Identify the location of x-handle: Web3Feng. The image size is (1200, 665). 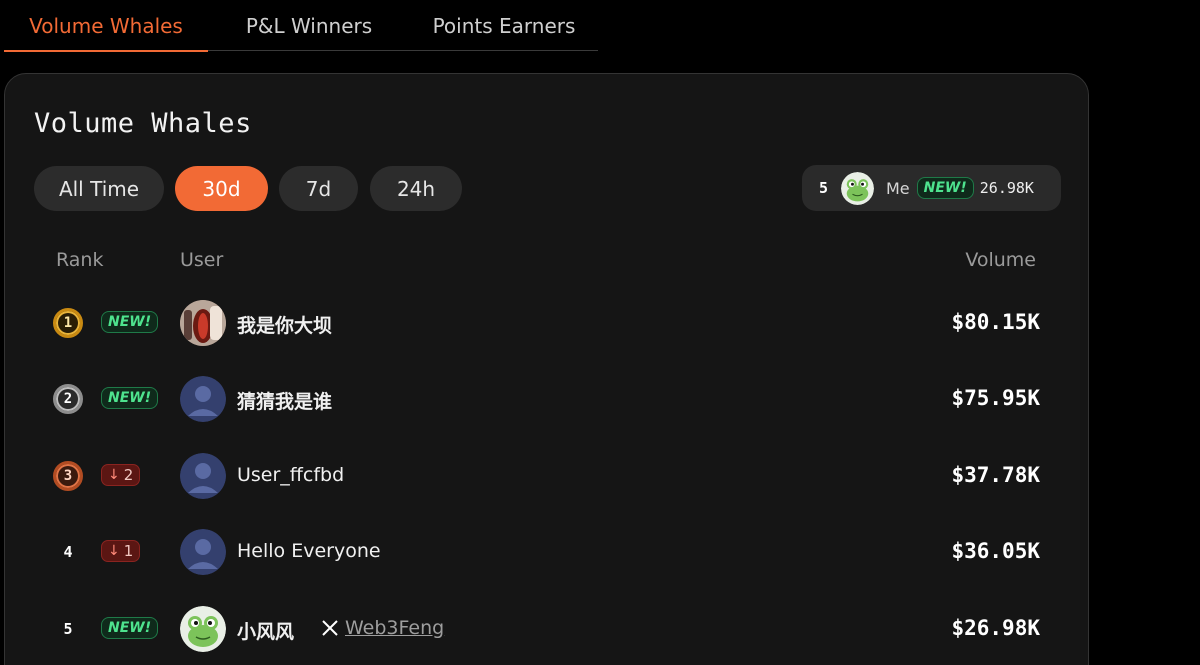
(394, 628).